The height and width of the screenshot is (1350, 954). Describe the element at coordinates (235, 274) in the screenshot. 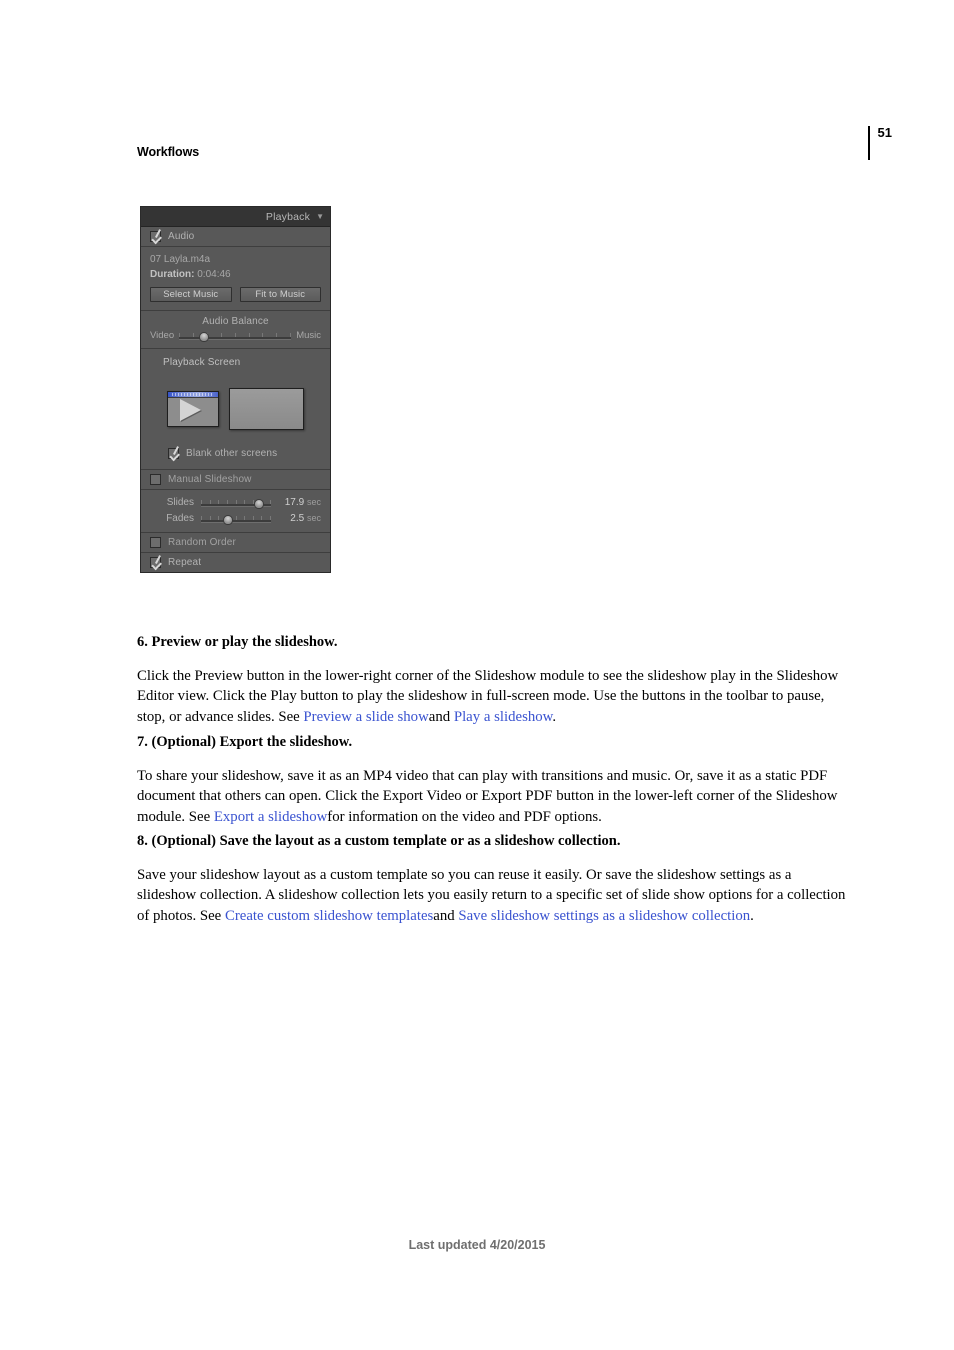

I see `music-duration: Duration: 0:04:46` at that location.